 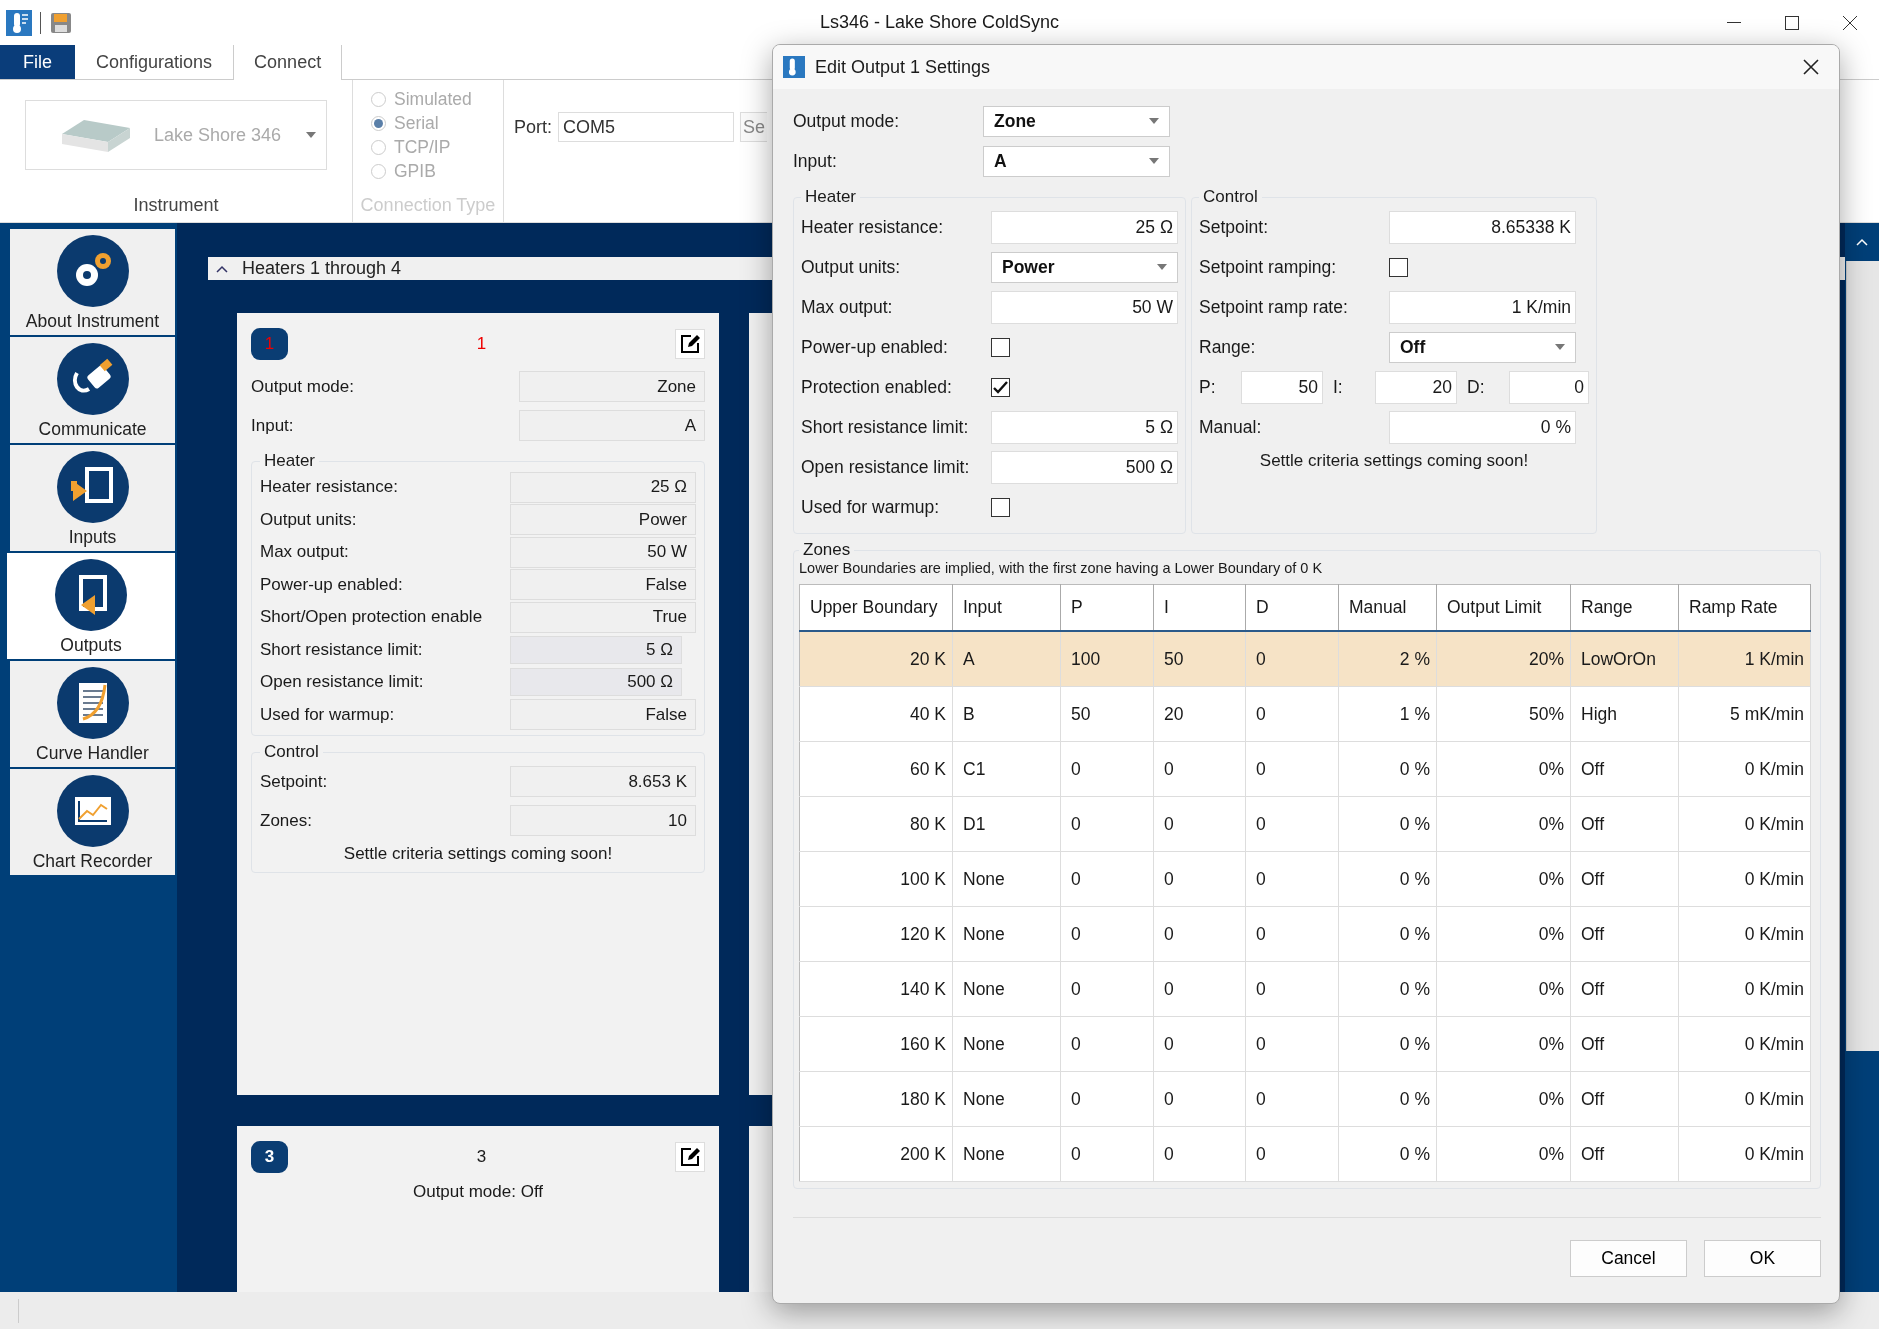 What do you see at coordinates (342, 649) in the screenshot?
I see `field-label: Short resistance limit:` at bounding box center [342, 649].